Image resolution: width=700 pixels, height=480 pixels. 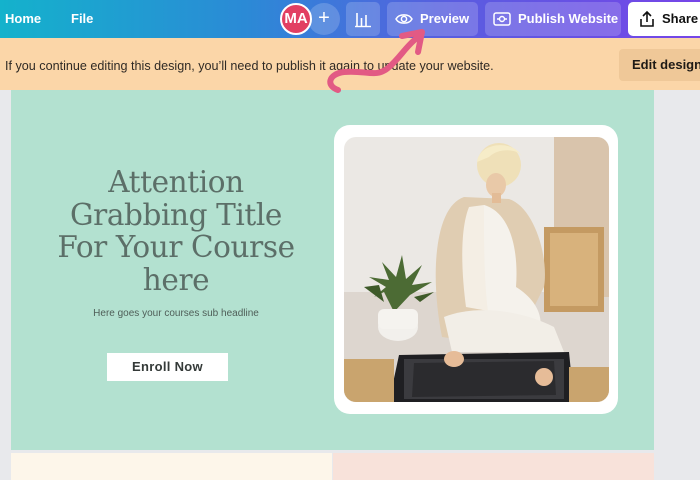 I want to click on hero-subheadline: Here goes your courses sub headline, so click(x=176, y=313).